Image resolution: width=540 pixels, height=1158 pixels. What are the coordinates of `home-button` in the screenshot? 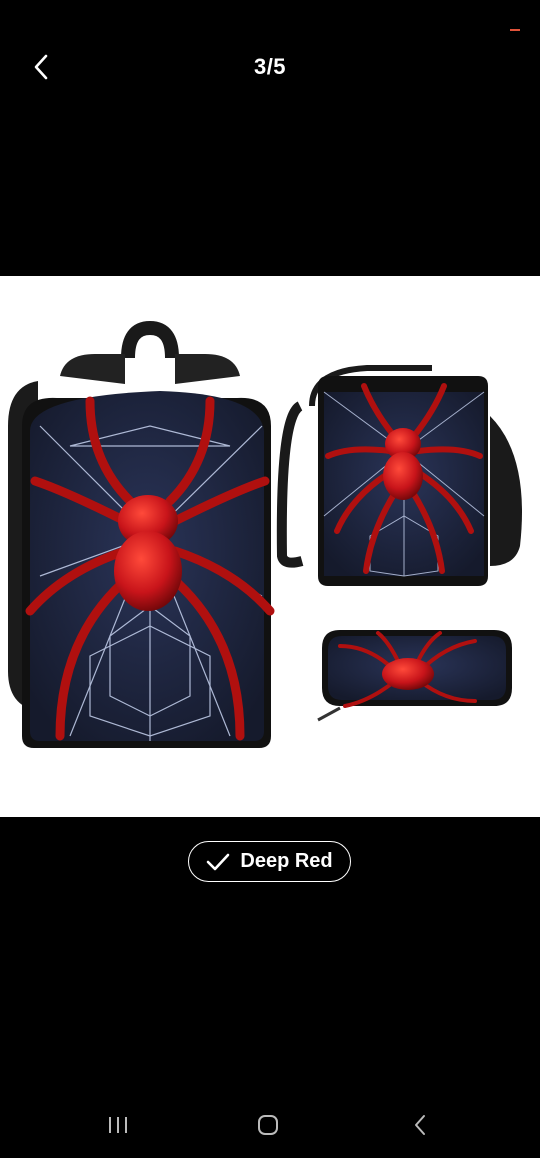 It's located at (268, 1125).